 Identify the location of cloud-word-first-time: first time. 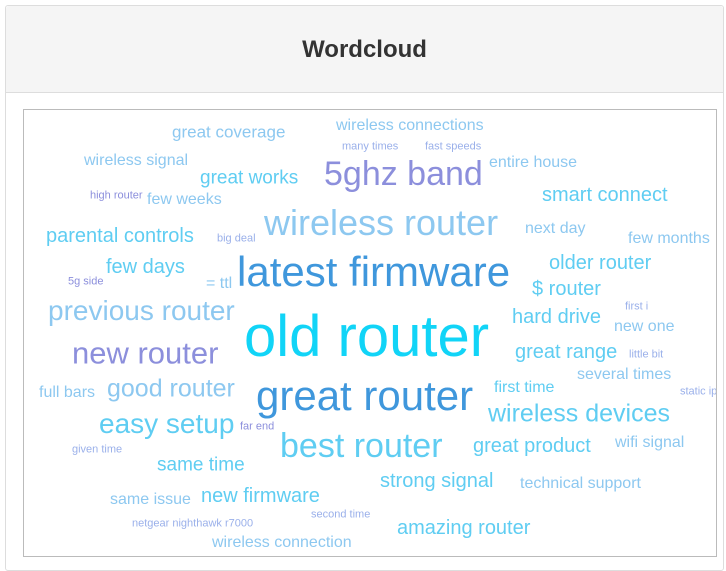
(524, 387).